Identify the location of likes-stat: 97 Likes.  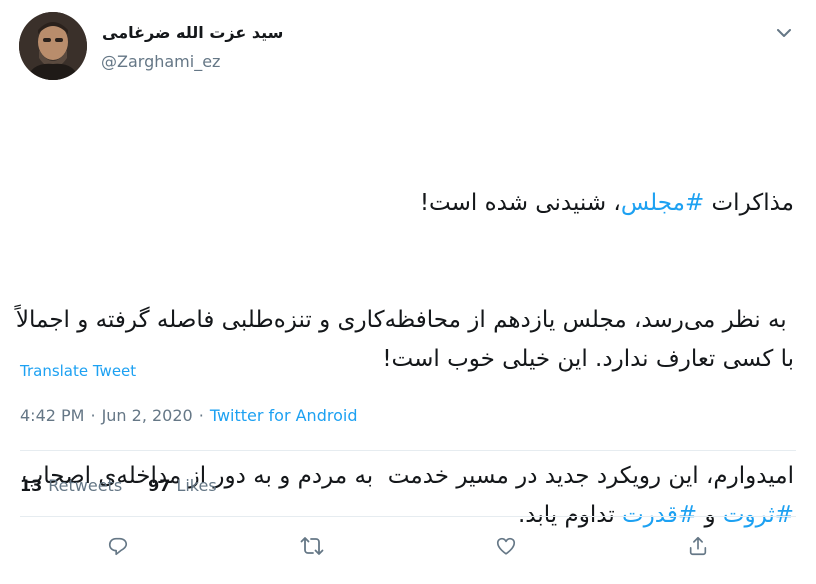
(182, 485).